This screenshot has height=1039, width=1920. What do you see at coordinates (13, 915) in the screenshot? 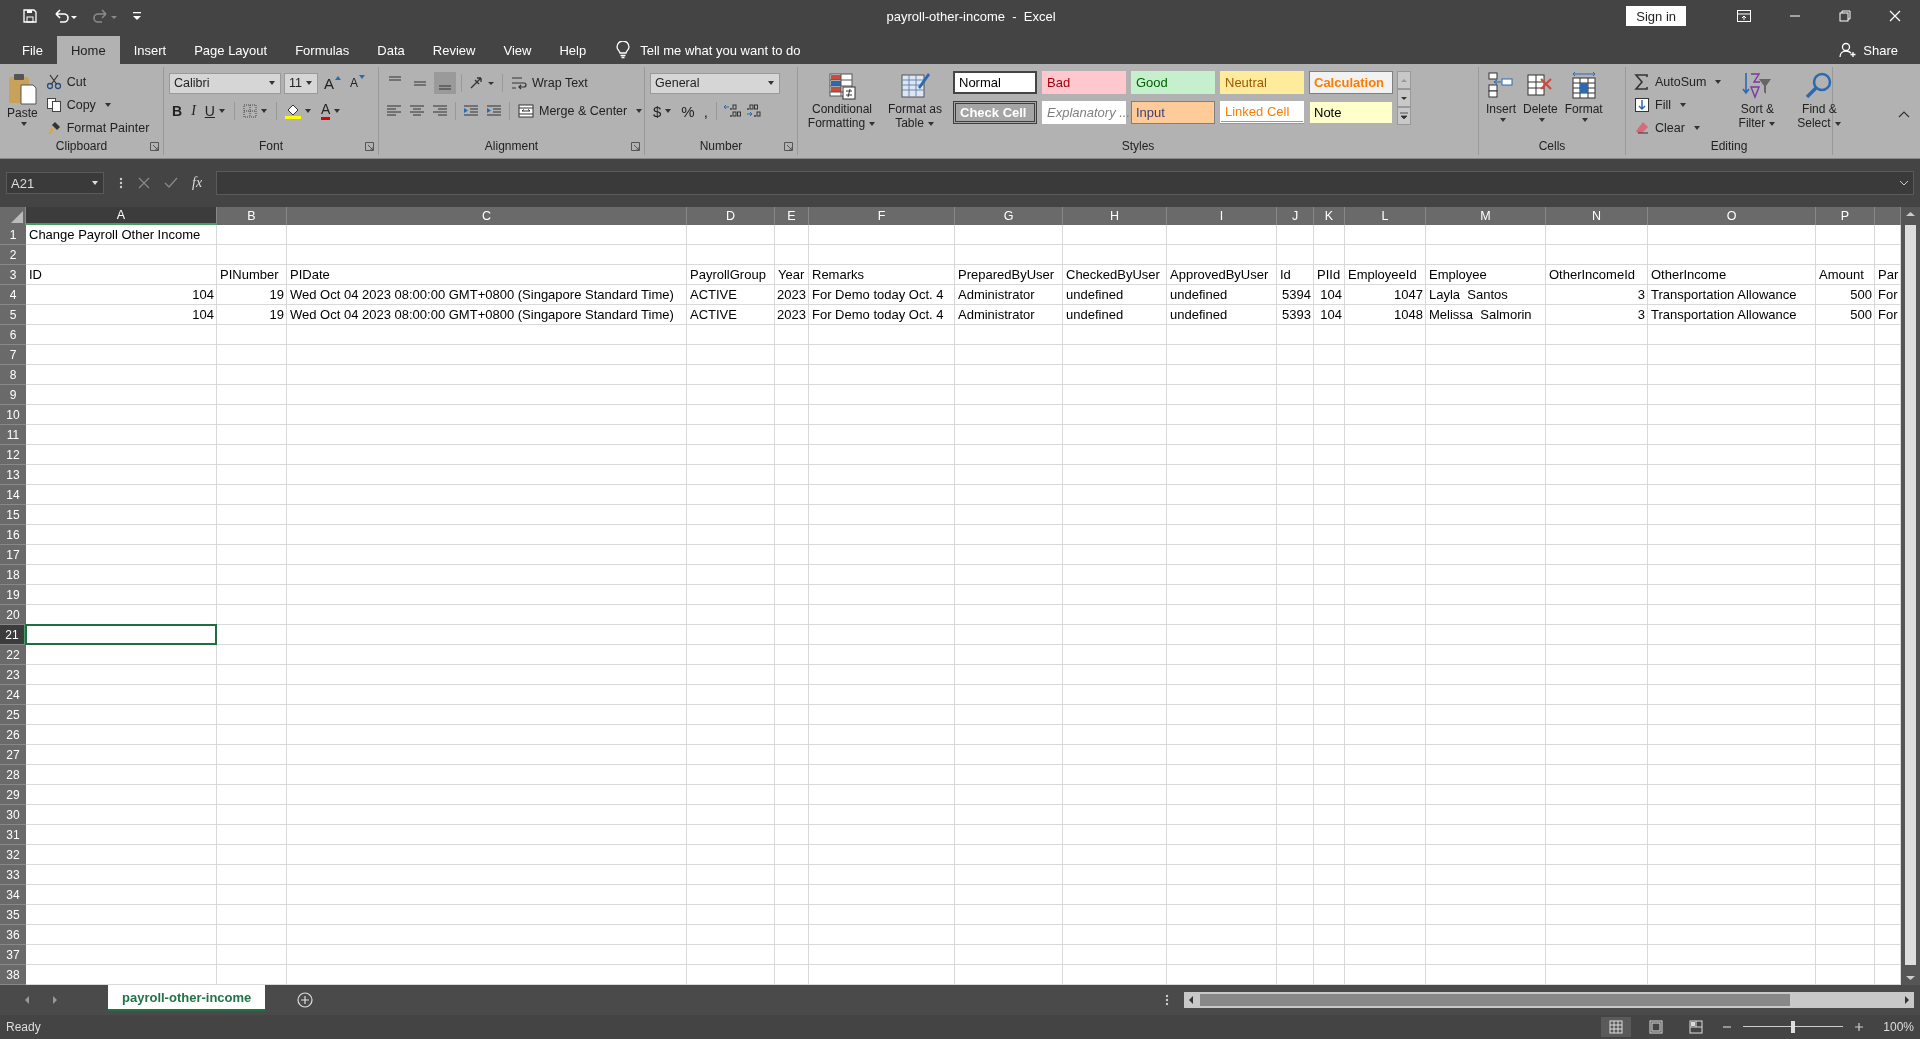
I see `row-header: 35` at bounding box center [13, 915].